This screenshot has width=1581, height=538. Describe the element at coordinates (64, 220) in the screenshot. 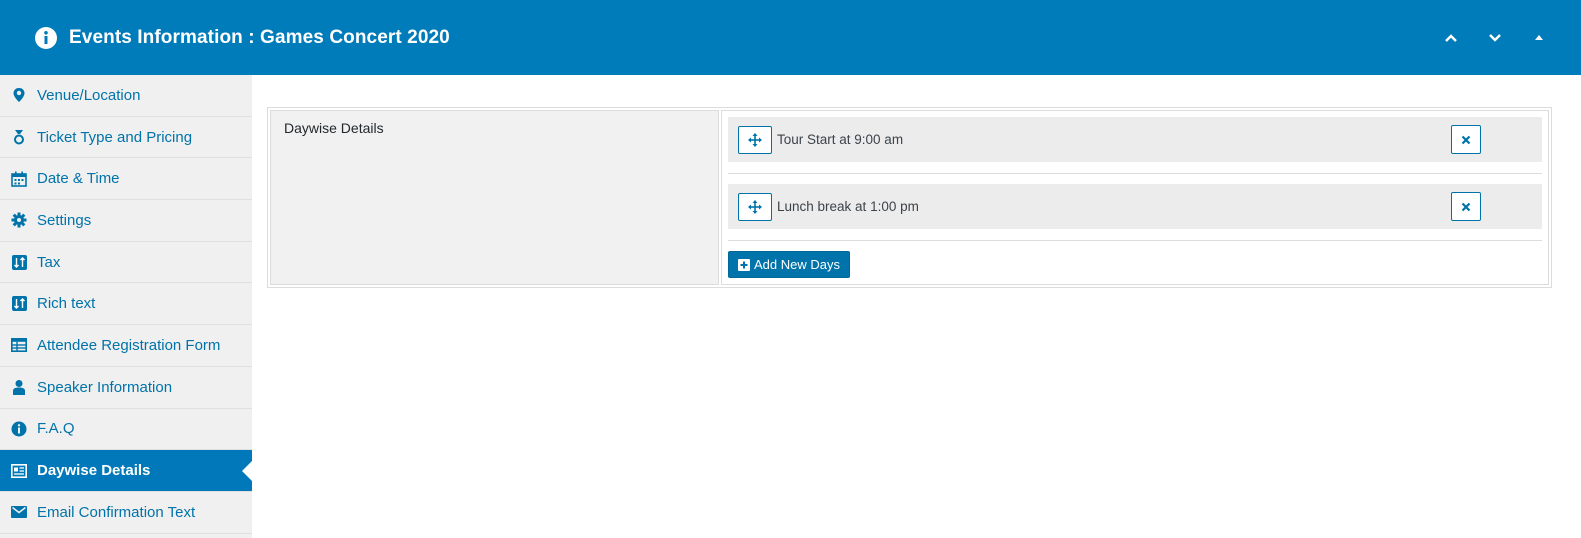

I see `sidebar-item-label: Settings` at that location.